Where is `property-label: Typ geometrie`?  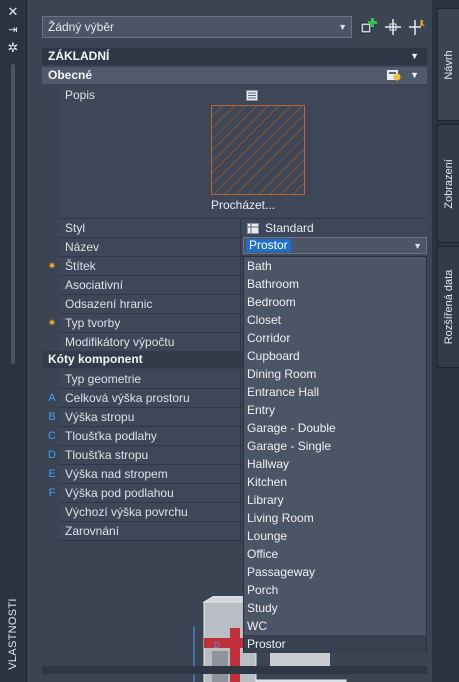 property-label: Typ geometrie is located at coordinates (103, 379).